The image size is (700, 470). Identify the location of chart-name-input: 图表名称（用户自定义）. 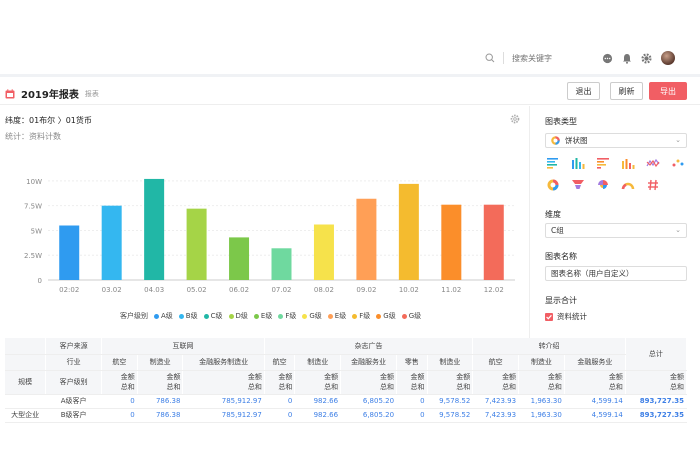
(616, 273).